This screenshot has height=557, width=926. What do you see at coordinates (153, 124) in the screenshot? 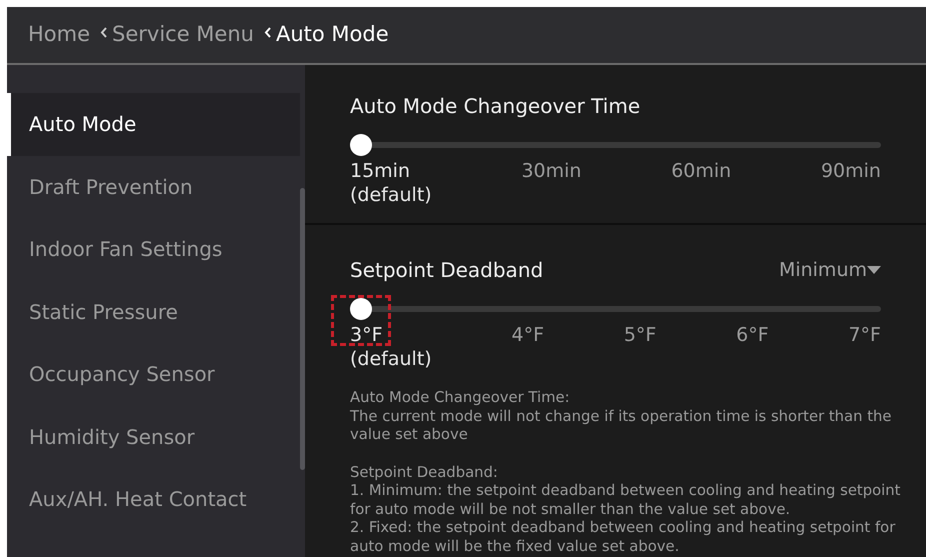
I see `sidebar-item: Auto Mode` at bounding box center [153, 124].